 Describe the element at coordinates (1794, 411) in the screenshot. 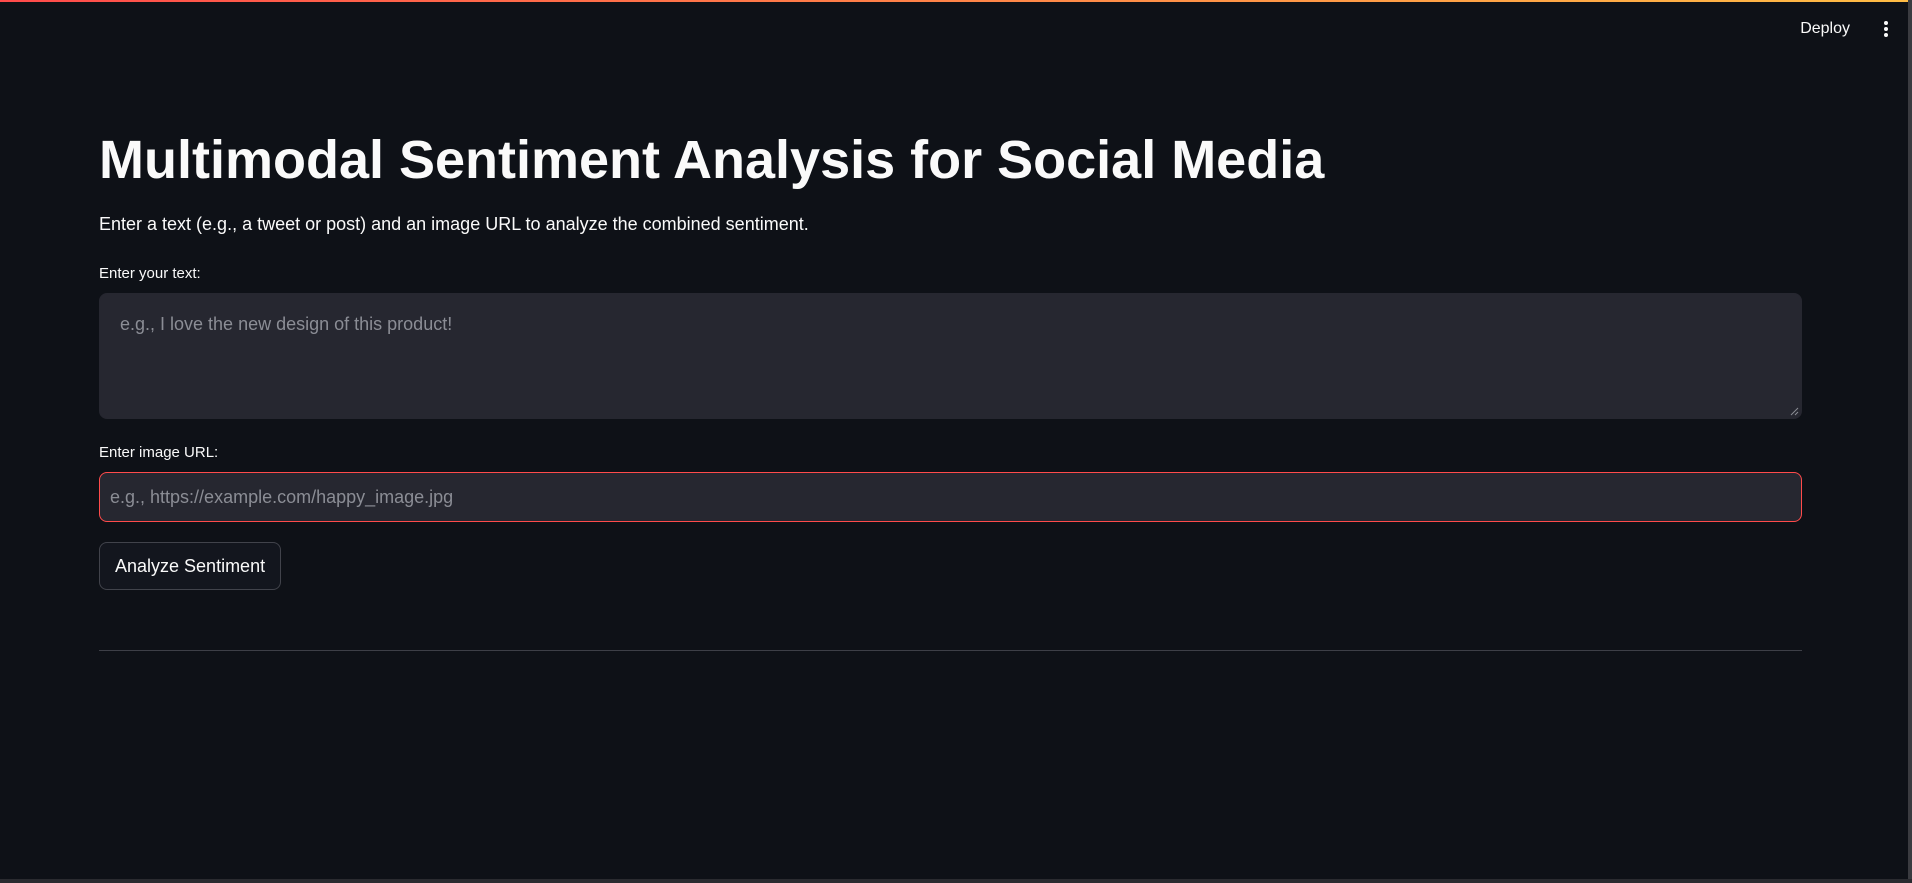

I see `resize-handle-icon` at that location.